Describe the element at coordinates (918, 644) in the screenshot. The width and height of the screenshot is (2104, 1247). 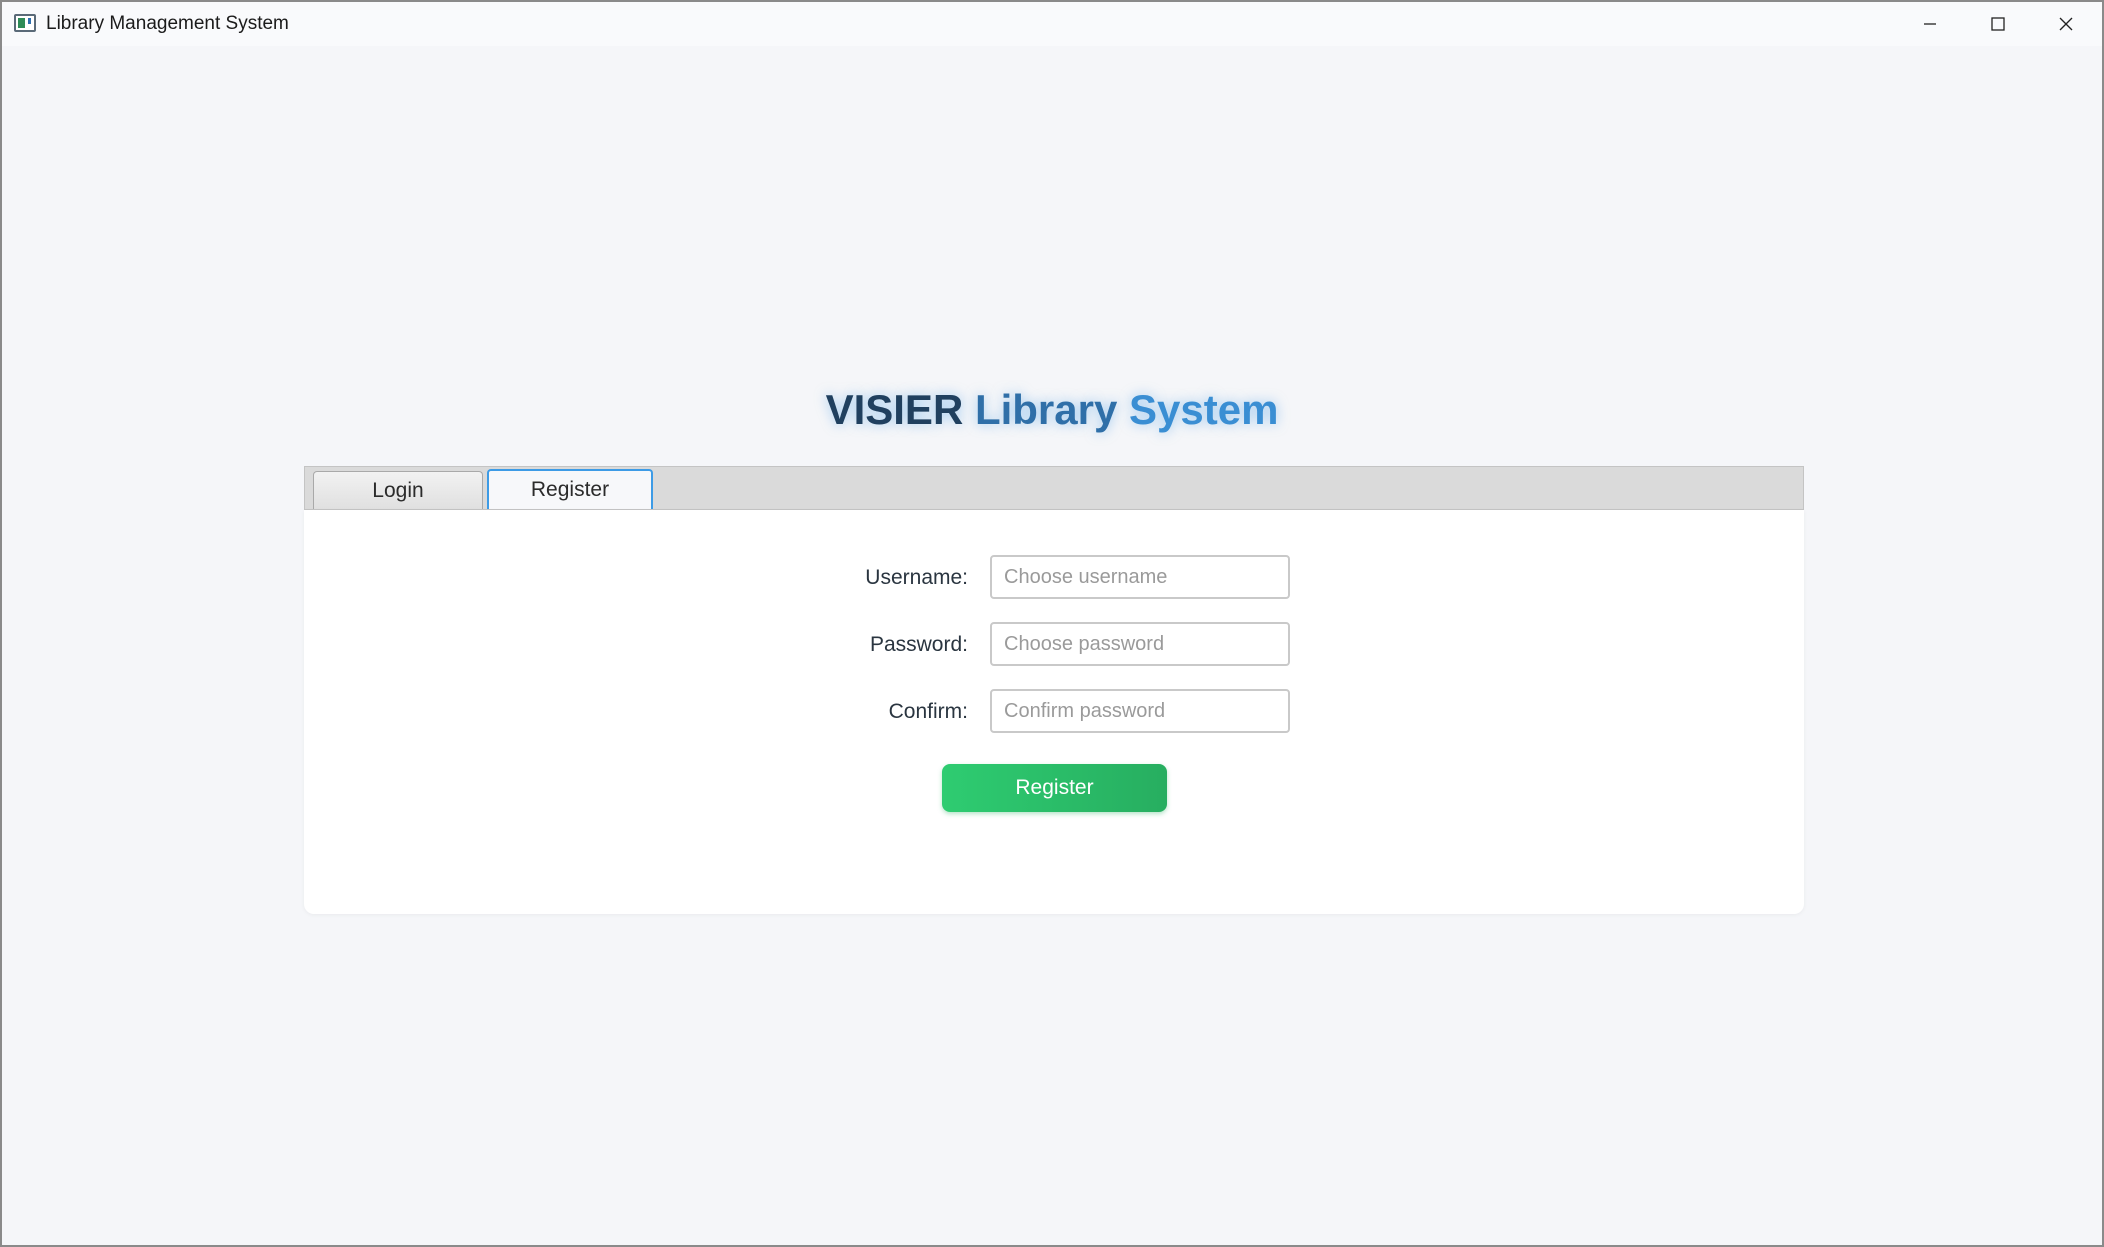
I see `password-label: Password:` at that location.